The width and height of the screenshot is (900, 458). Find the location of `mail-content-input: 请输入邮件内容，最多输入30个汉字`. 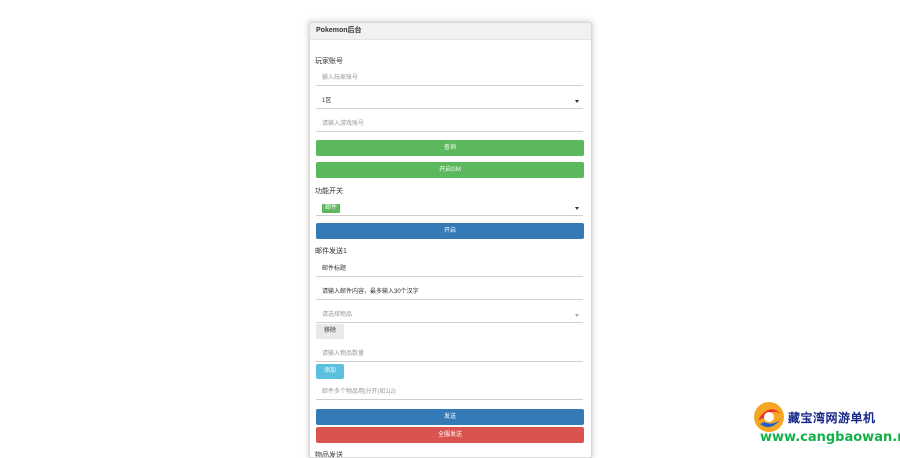

mail-content-input: 请输入邮件内容，最多输入30个汉字 is located at coordinates (449, 292).